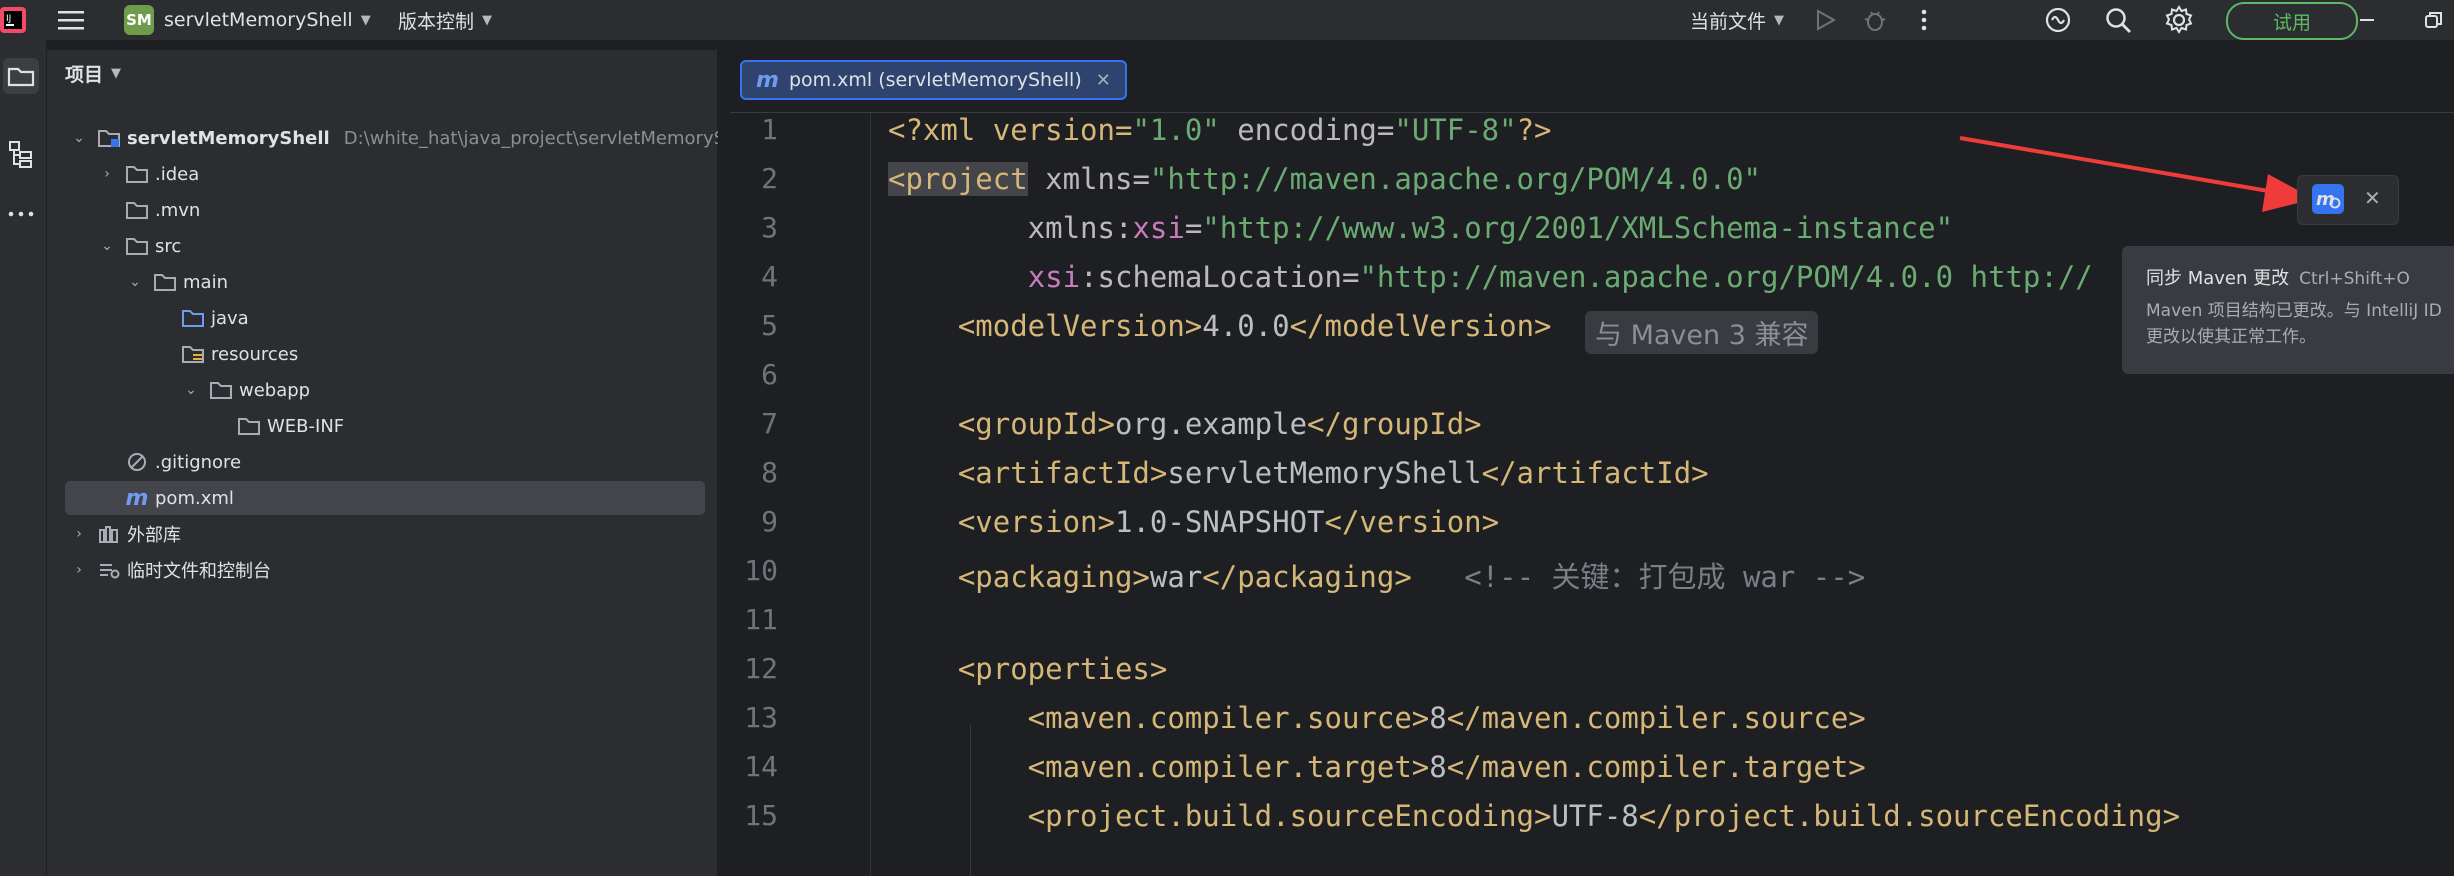  What do you see at coordinates (761, 570) in the screenshot?
I see `line-number: 10` at bounding box center [761, 570].